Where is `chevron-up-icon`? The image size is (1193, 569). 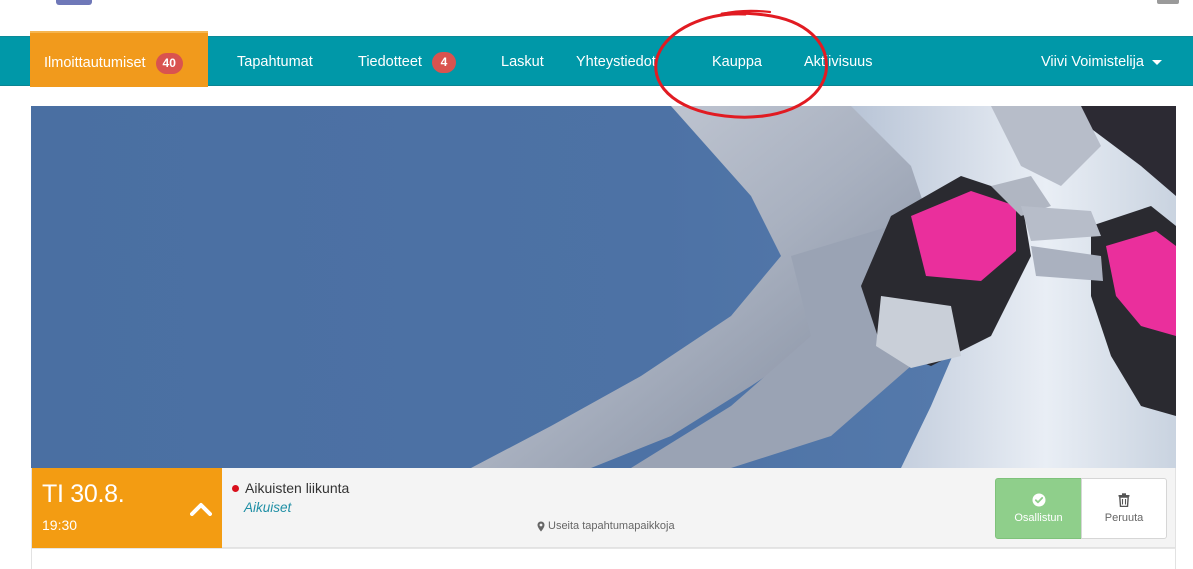 chevron-up-icon is located at coordinates (201, 509).